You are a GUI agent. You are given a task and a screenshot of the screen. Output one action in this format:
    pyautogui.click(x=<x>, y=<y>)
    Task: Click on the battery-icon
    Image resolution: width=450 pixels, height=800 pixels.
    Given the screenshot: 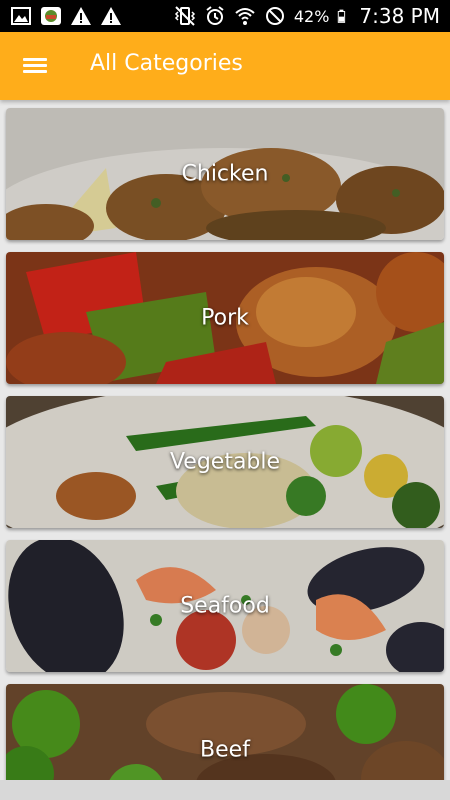 What is the action you would take?
    pyautogui.click(x=342, y=16)
    